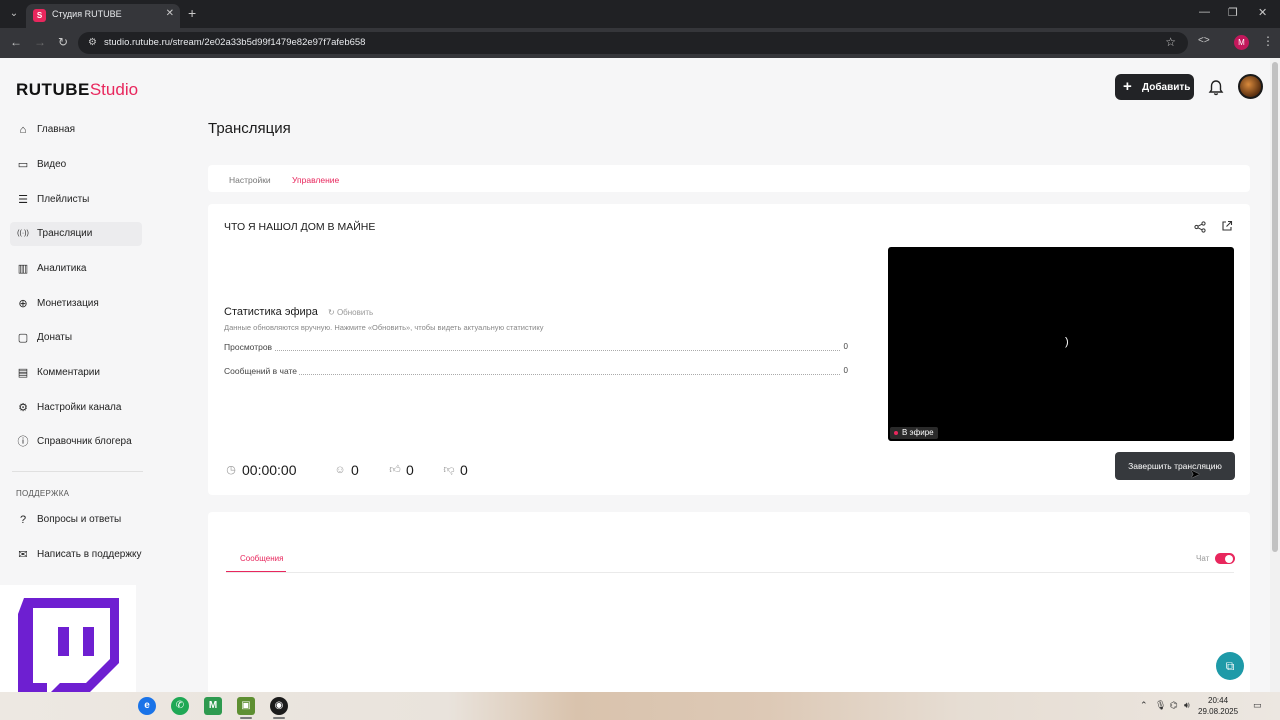 Image resolution: width=1280 pixels, height=720 pixels. Describe the element at coordinates (730, 572) in the screenshot. I see `chat-divider` at that location.